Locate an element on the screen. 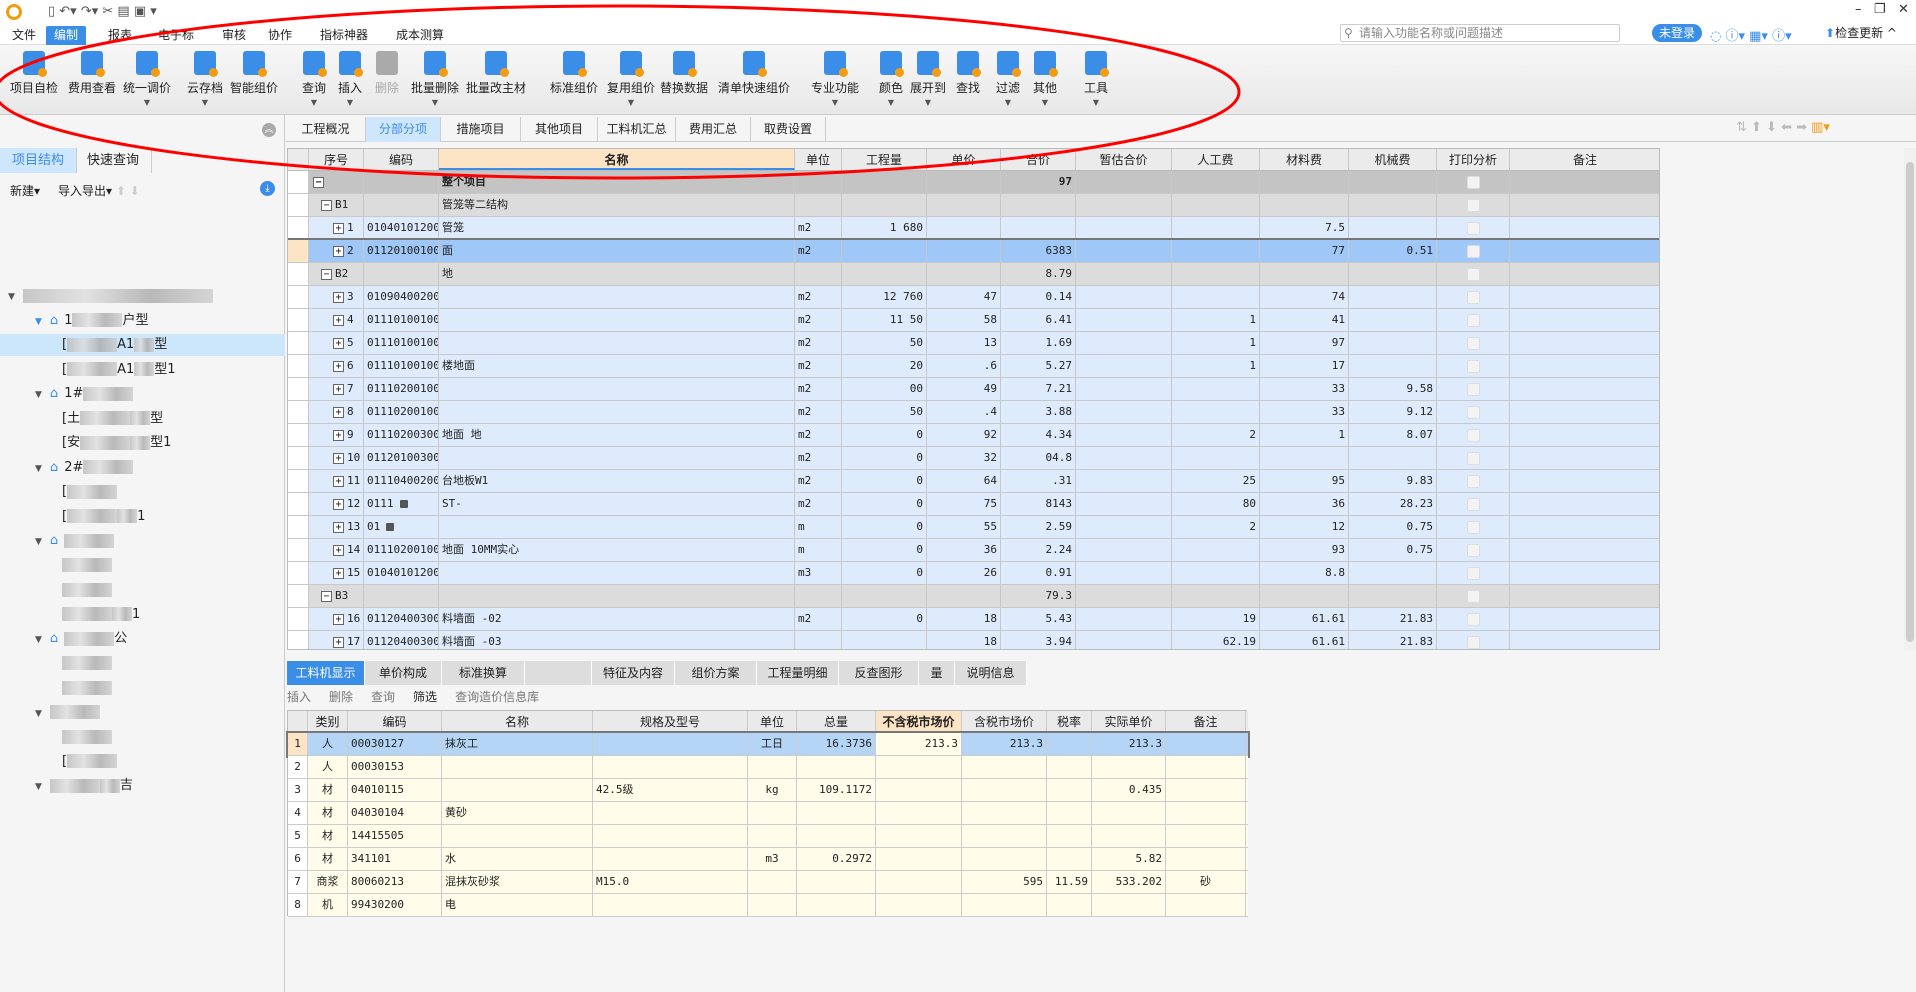  ribbon-button-8: 批量删除 ▼ is located at coordinates (435, 79).